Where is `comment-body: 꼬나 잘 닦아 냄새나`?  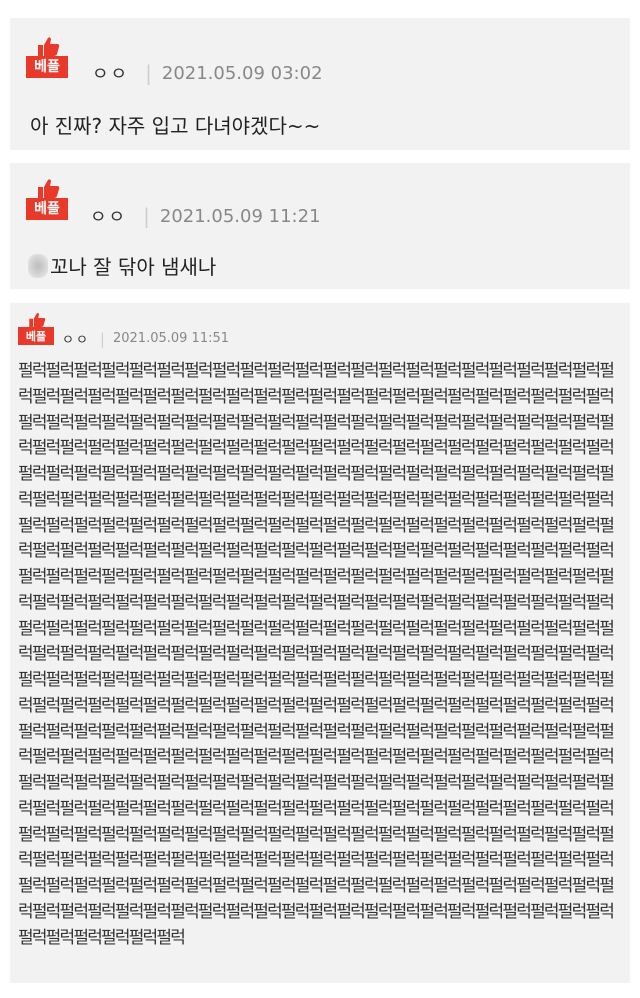
comment-body: 꼬나 잘 닦아 냄새나 is located at coordinates (122, 265).